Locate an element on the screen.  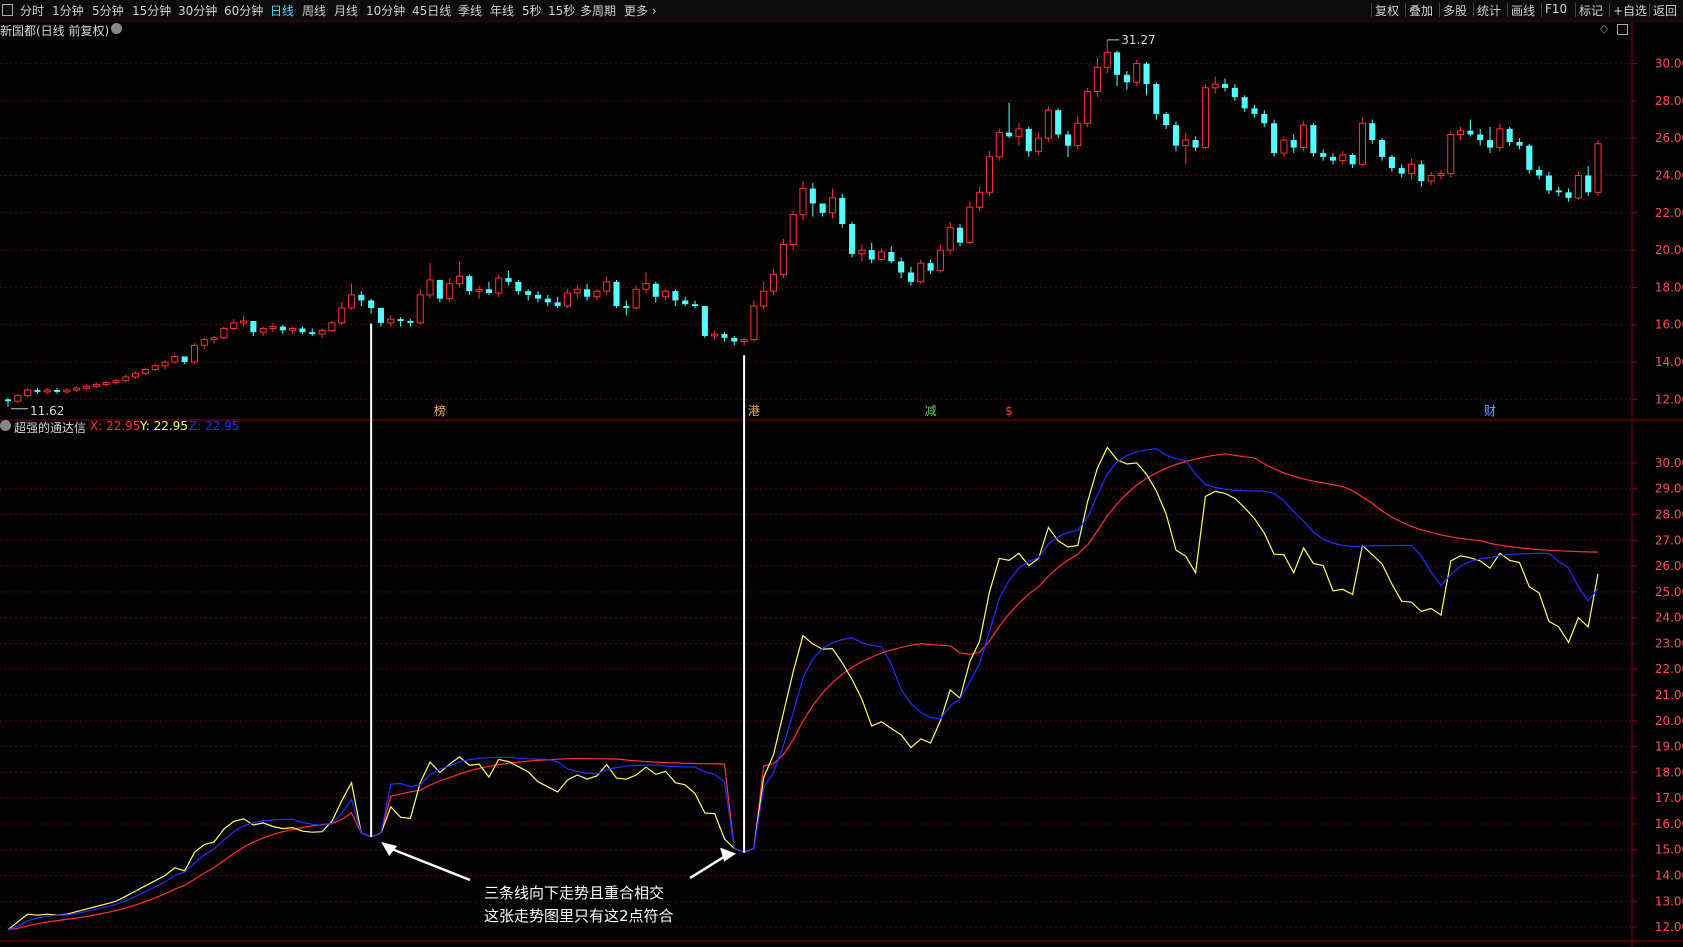
indicator-axis-label: 16.00 is located at coordinates (1669, 824).